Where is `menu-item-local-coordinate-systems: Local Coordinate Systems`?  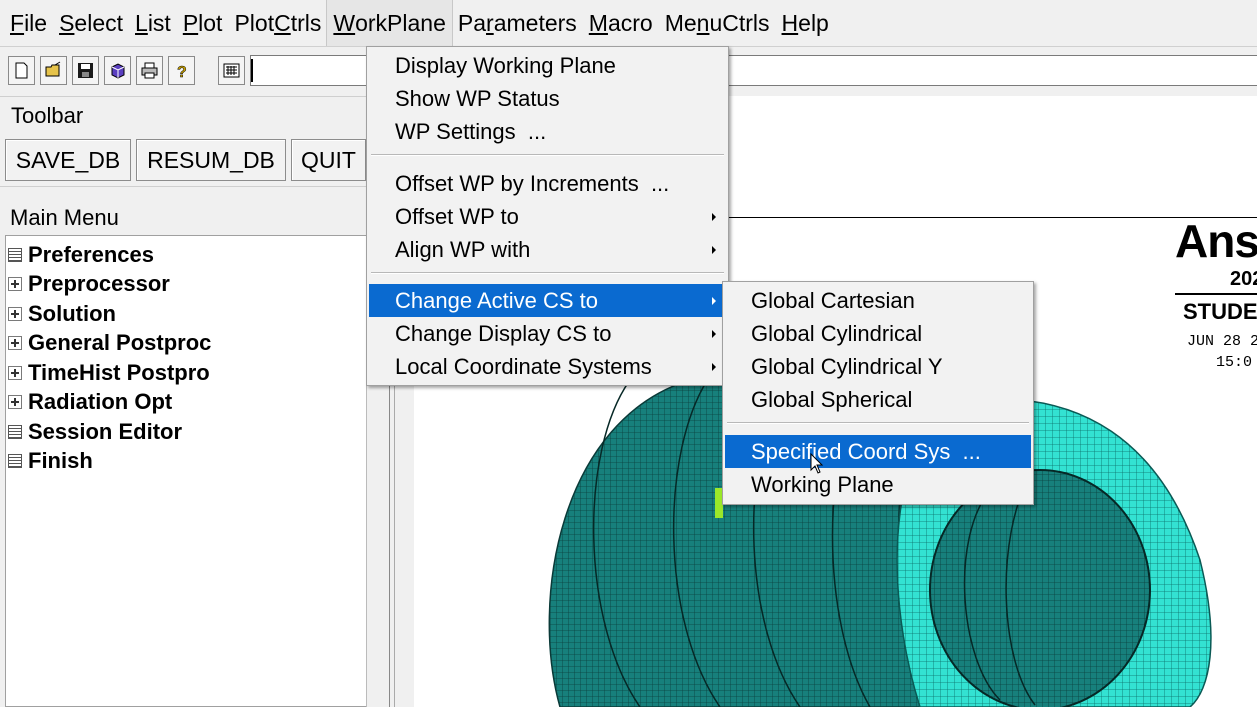
menu-item-local-coordinate-systems: Local Coordinate Systems is located at coordinates (547, 366).